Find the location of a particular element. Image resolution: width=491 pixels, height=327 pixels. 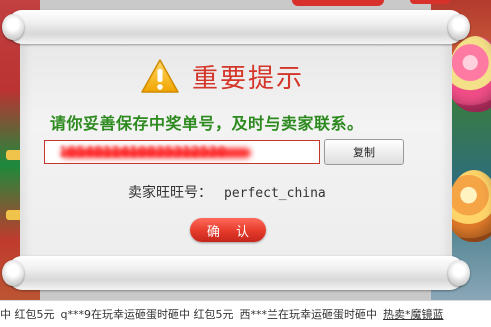

order-number-field: 1054811410835312530 is located at coordinates (182, 152).